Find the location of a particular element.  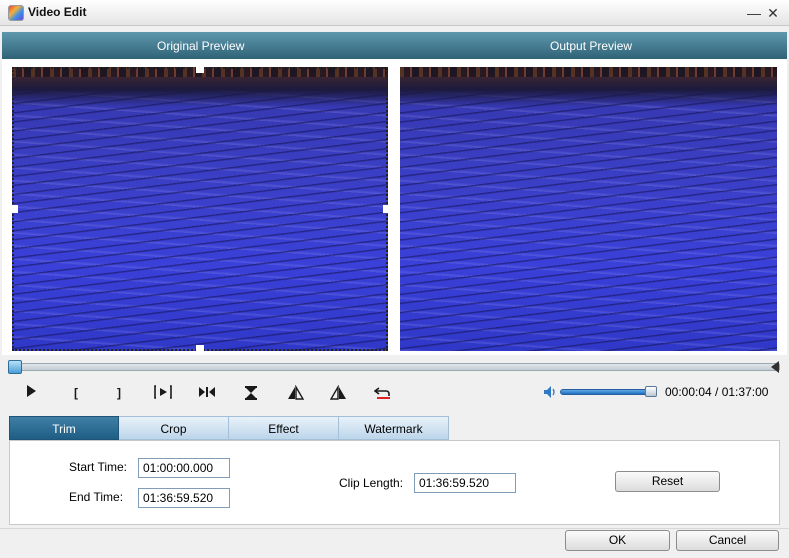

flip-right-icon is located at coordinates (338, 392).